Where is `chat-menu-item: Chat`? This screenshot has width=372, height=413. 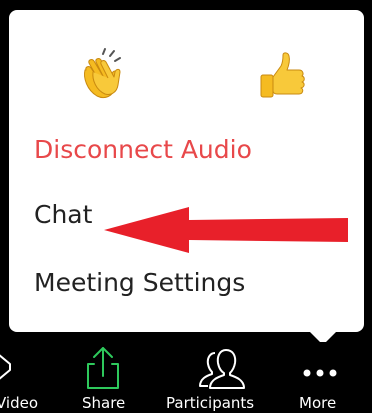 chat-menu-item: Chat is located at coordinates (63, 215).